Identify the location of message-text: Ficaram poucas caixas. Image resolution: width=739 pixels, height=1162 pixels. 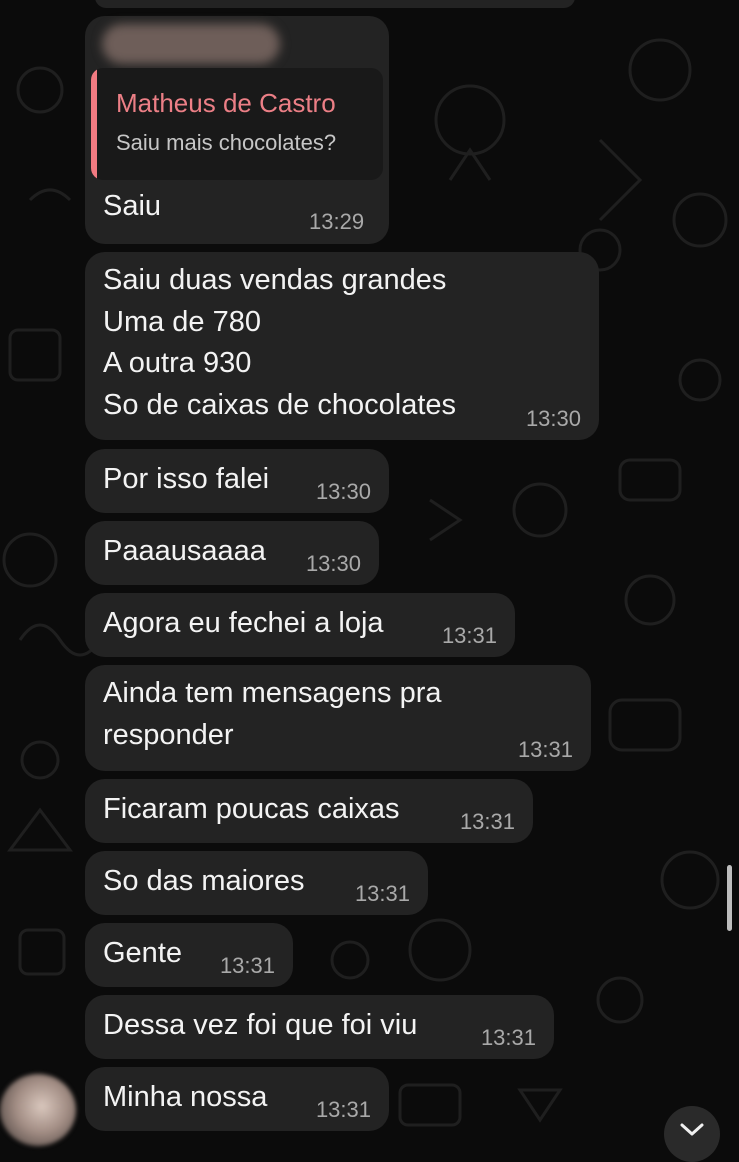
(251, 809).